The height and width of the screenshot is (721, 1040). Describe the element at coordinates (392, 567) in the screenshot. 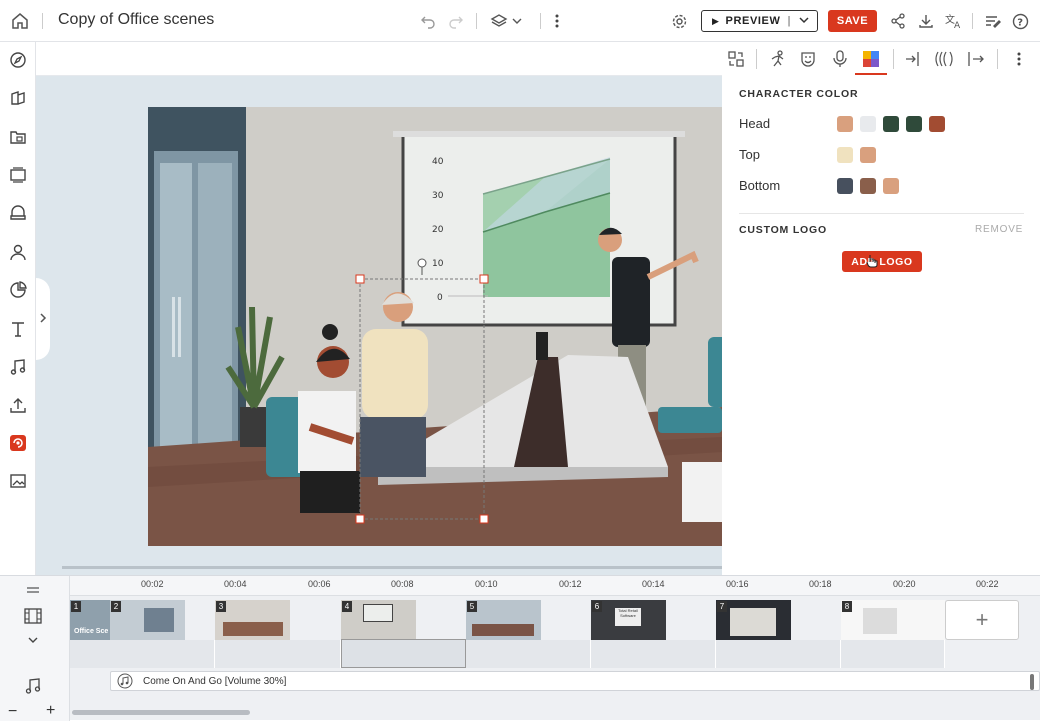

I see `canvas-scrollbar` at that location.